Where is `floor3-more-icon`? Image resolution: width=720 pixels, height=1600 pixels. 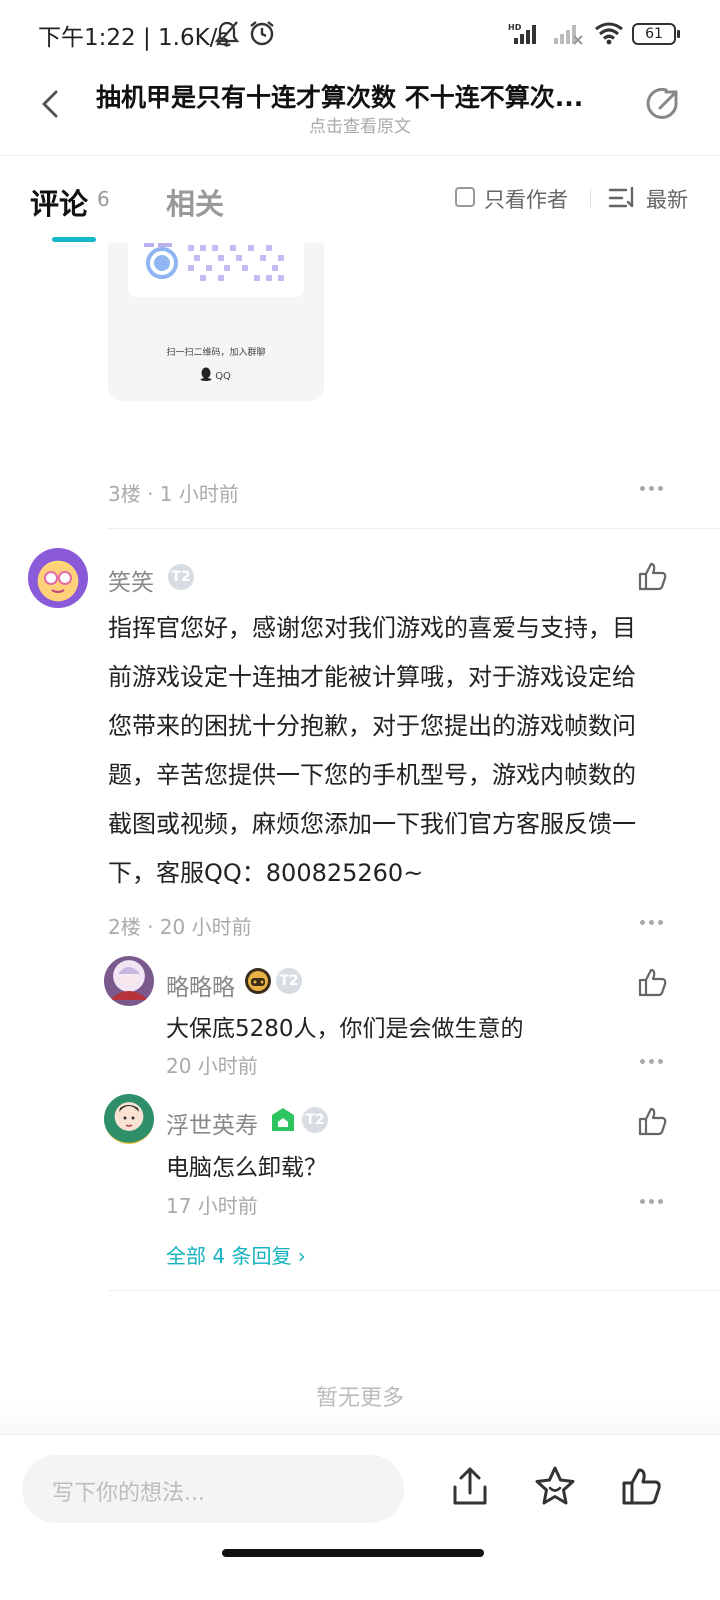 floor3-more-icon is located at coordinates (655, 490).